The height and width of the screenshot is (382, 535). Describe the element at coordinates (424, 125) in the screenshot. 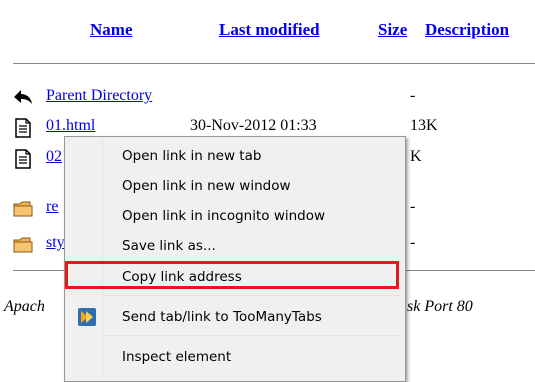

I see `file-size: 13K` at that location.